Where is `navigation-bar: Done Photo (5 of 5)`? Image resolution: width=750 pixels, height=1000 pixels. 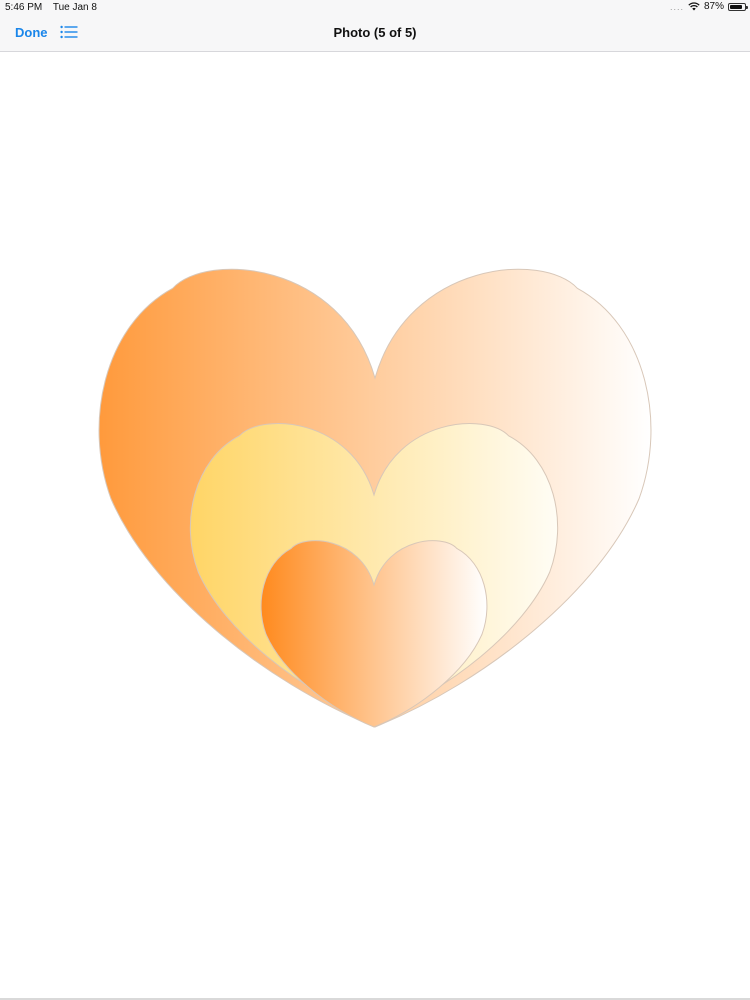
navigation-bar: Done Photo (5 of 5) is located at coordinates (375, 34).